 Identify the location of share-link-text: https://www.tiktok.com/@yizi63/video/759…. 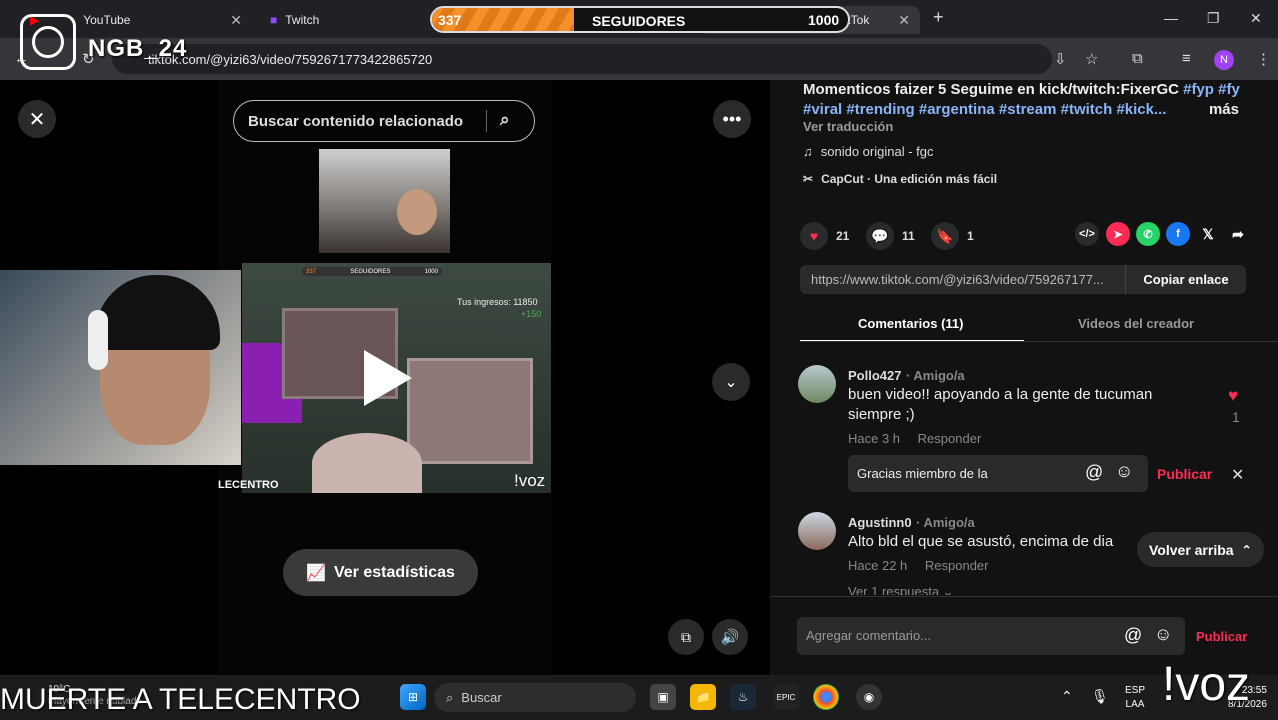
(957, 279).